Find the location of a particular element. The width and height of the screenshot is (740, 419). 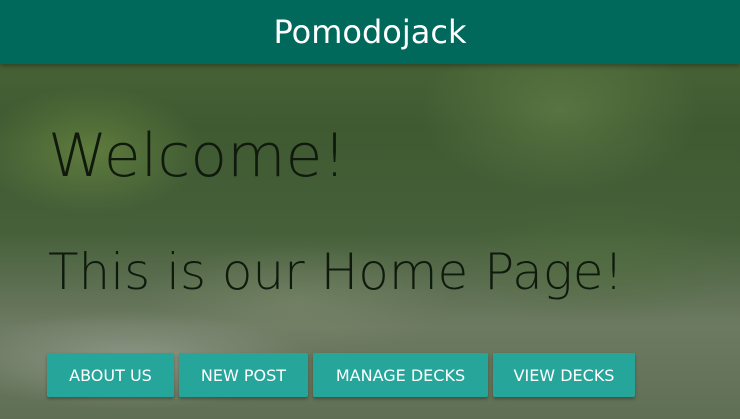

manage-decks-button: MANAGE DECKS is located at coordinates (400, 375).